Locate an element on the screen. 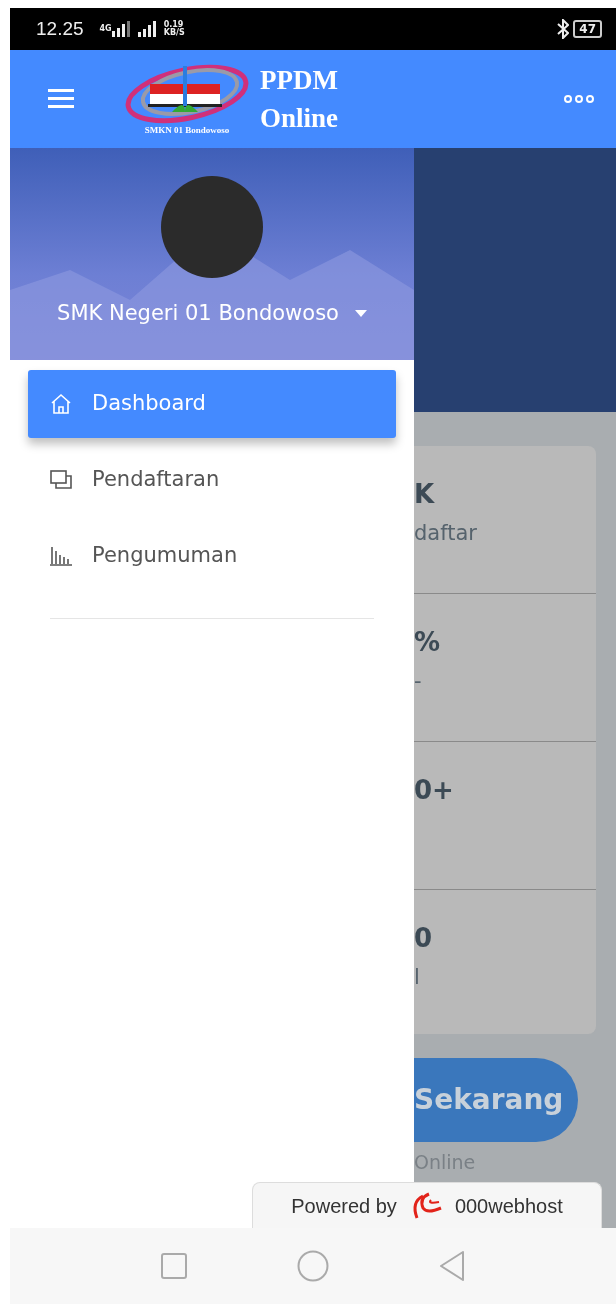 The width and height of the screenshot is (616, 1304). bluetooth-icon is located at coordinates (563, 29).